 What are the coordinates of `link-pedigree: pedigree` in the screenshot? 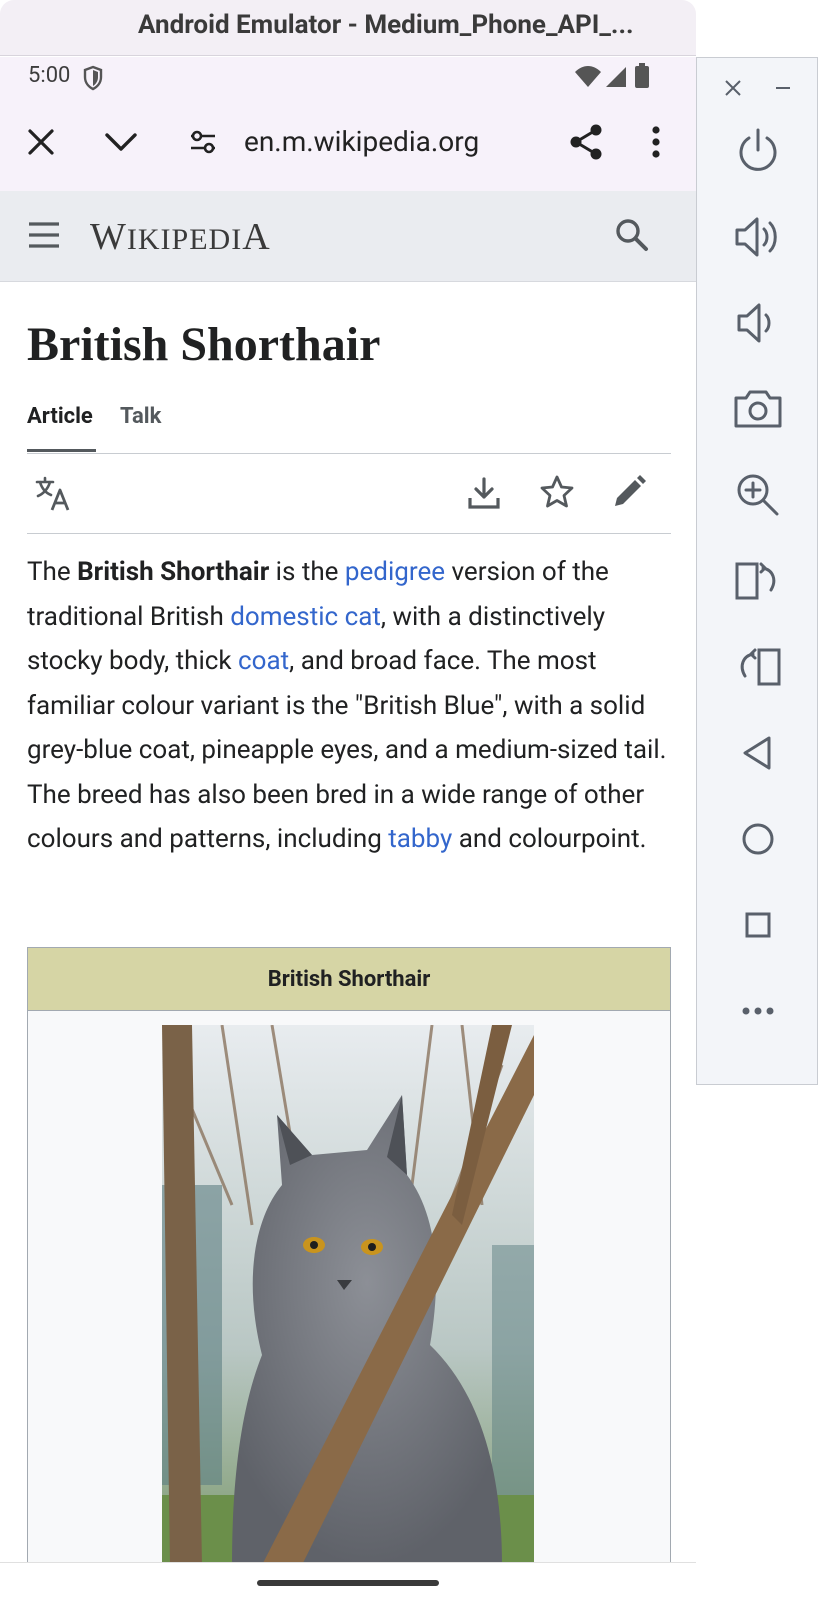 It's located at (395, 572).